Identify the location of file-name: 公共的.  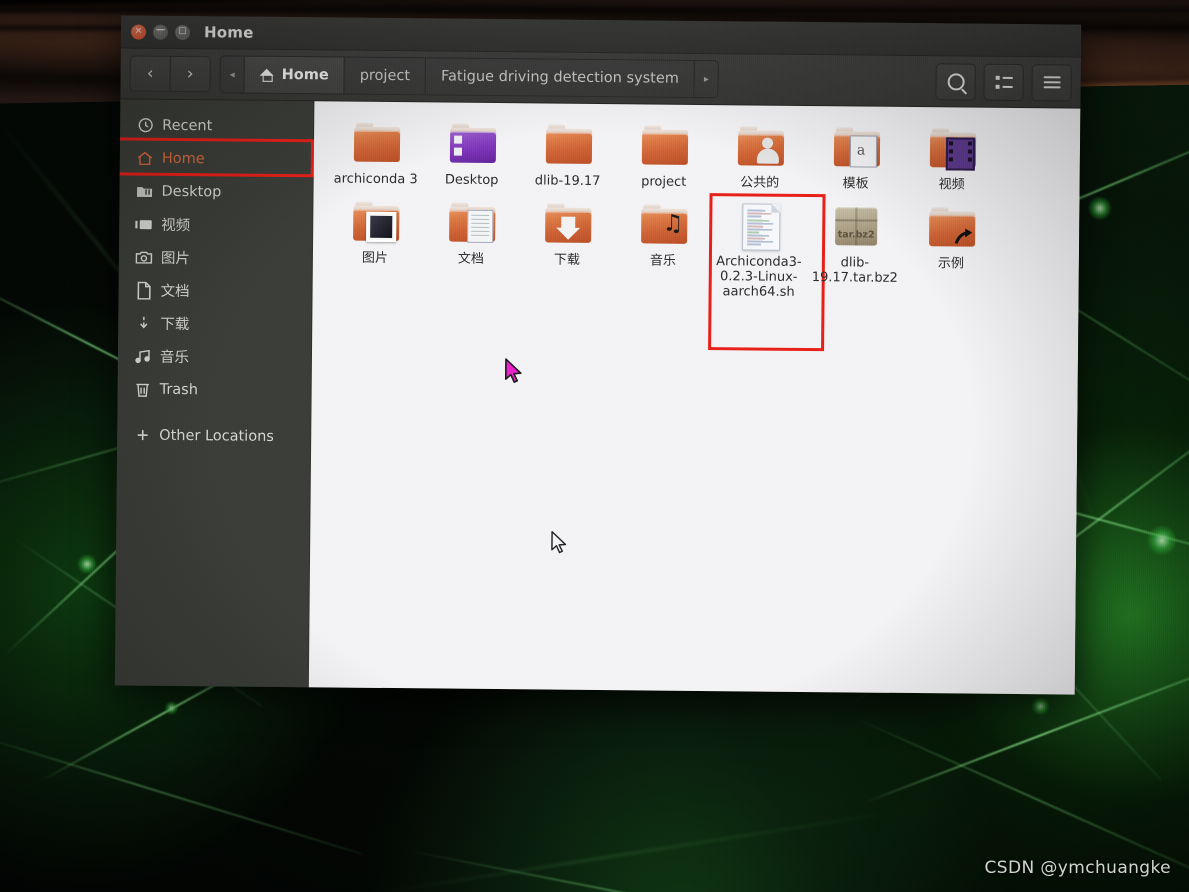
(760, 183).